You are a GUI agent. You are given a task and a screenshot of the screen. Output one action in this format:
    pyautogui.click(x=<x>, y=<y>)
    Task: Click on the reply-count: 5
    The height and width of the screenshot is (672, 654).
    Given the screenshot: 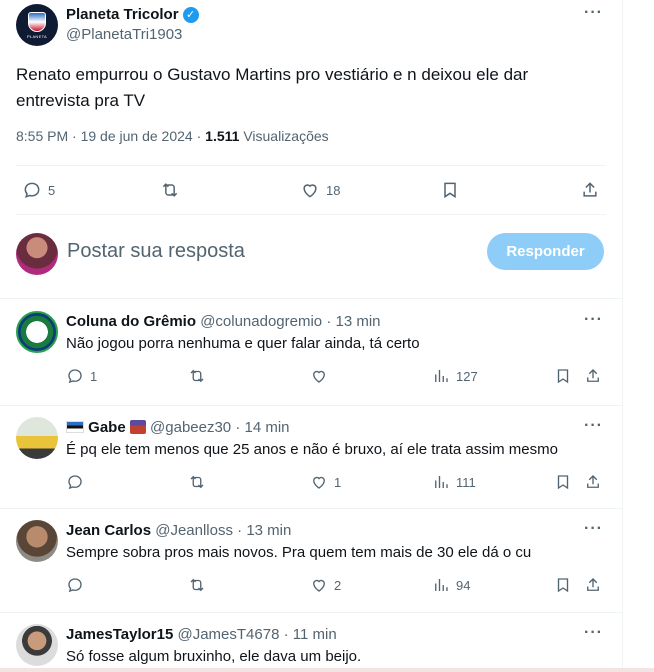 What is the action you would take?
    pyautogui.click(x=52, y=190)
    